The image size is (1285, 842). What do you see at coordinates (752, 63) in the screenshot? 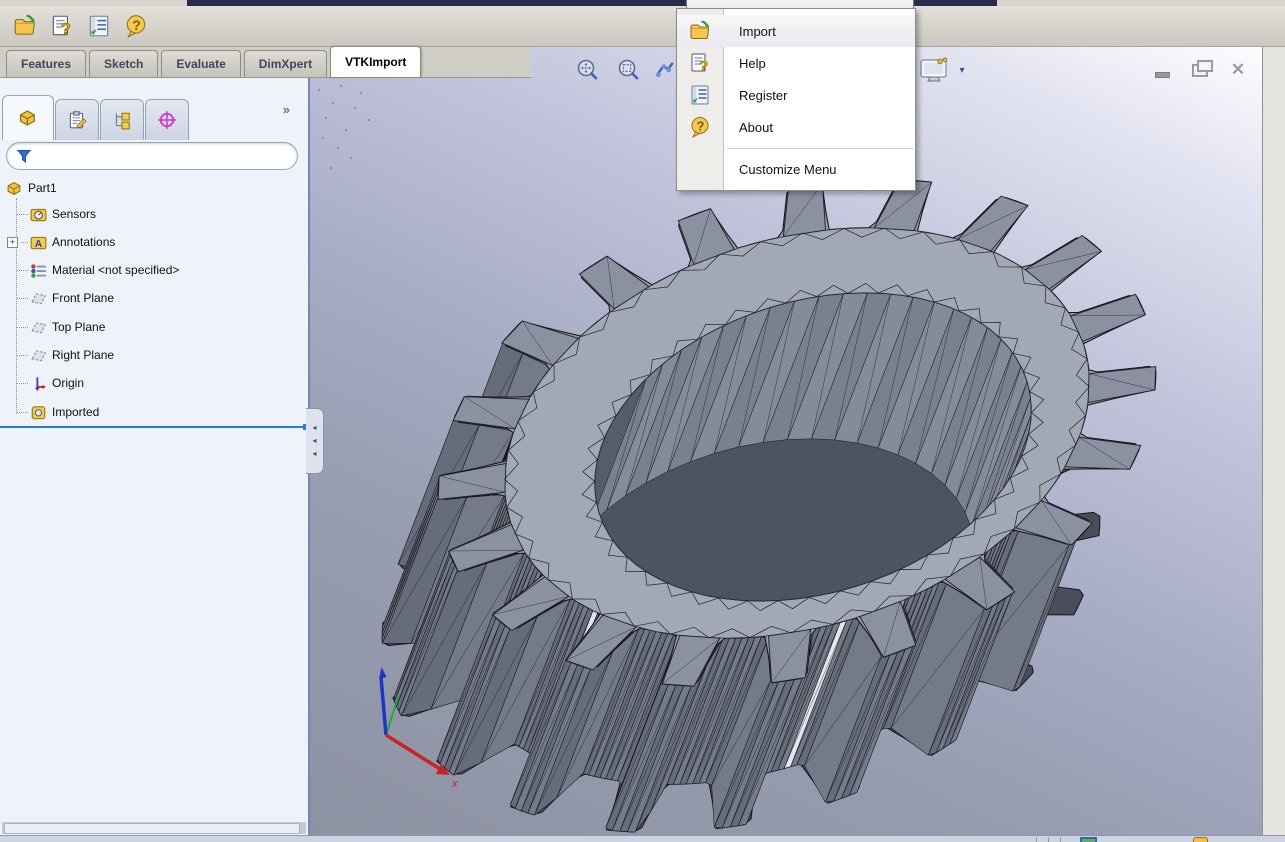
I see `menu-item-label: Help` at bounding box center [752, 63].